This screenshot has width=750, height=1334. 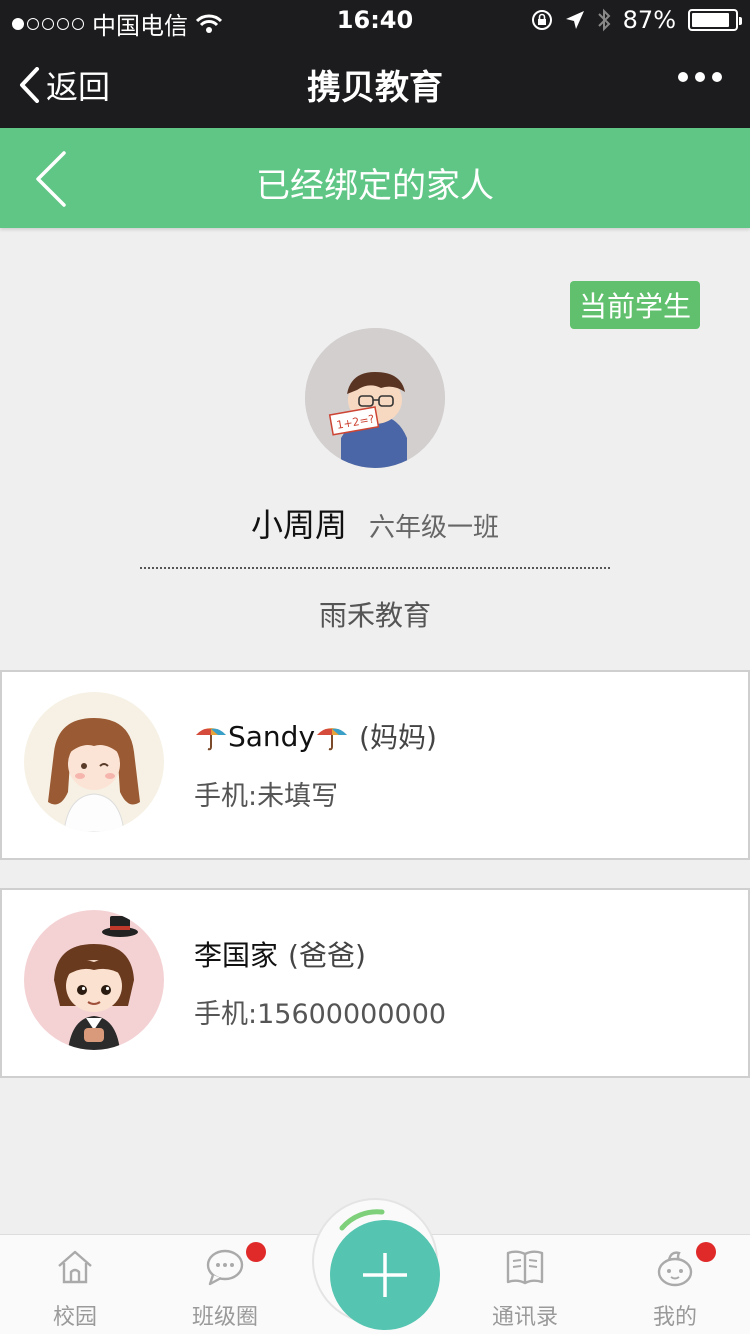 What do you see at coordinates (524, 1317) in the screenshot?
I see `tab-label: 通讯录` at bounding box center [524, 1317].